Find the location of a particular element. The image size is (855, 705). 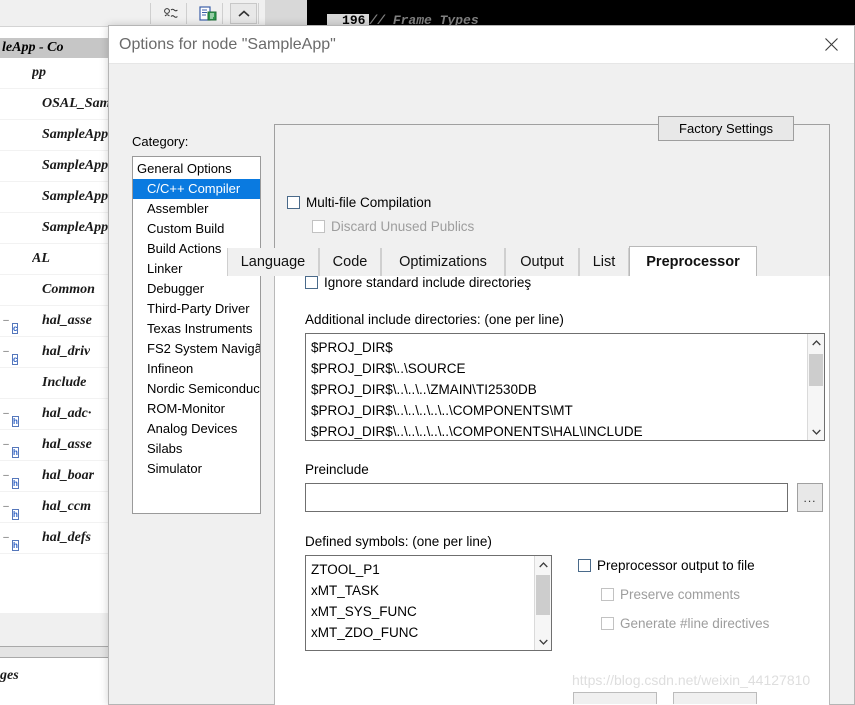

defined-symbol-item: xMT_SYS_FUNC is located at coordinates (422, 611).